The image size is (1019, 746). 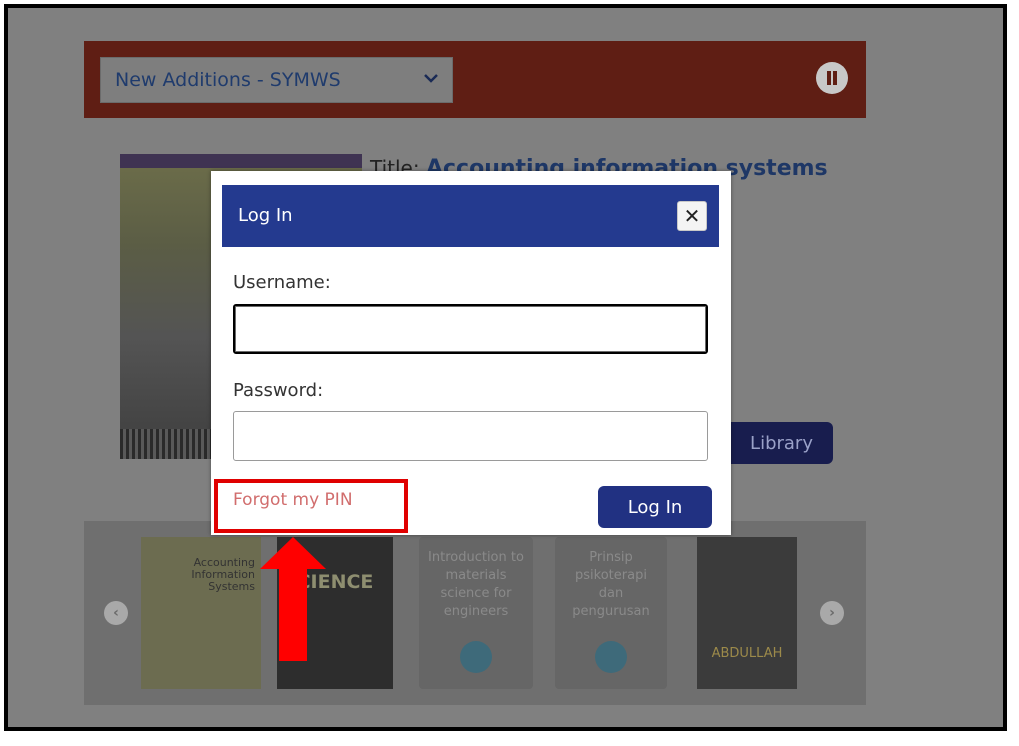 I want to click on library-button-label: Library, so click(x=781, y=443).